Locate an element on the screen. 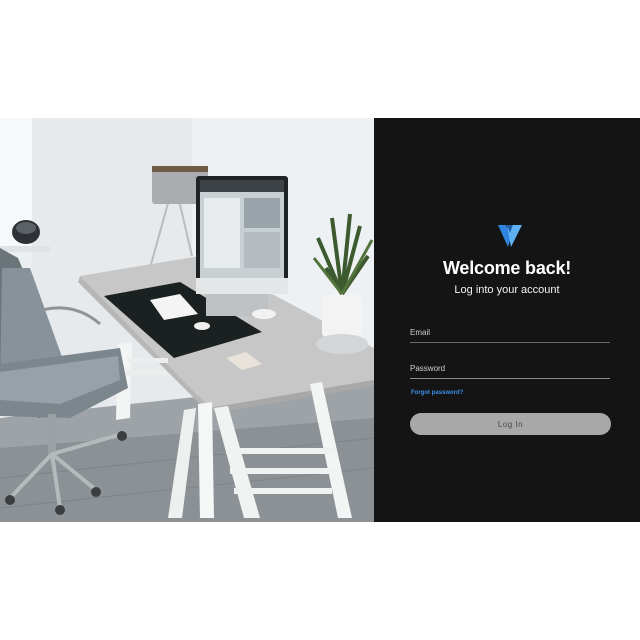 Image resolution: width=640 pixels, height=640 pixels. login-subtitle: Log into your account is located at coordinates (507, 290).